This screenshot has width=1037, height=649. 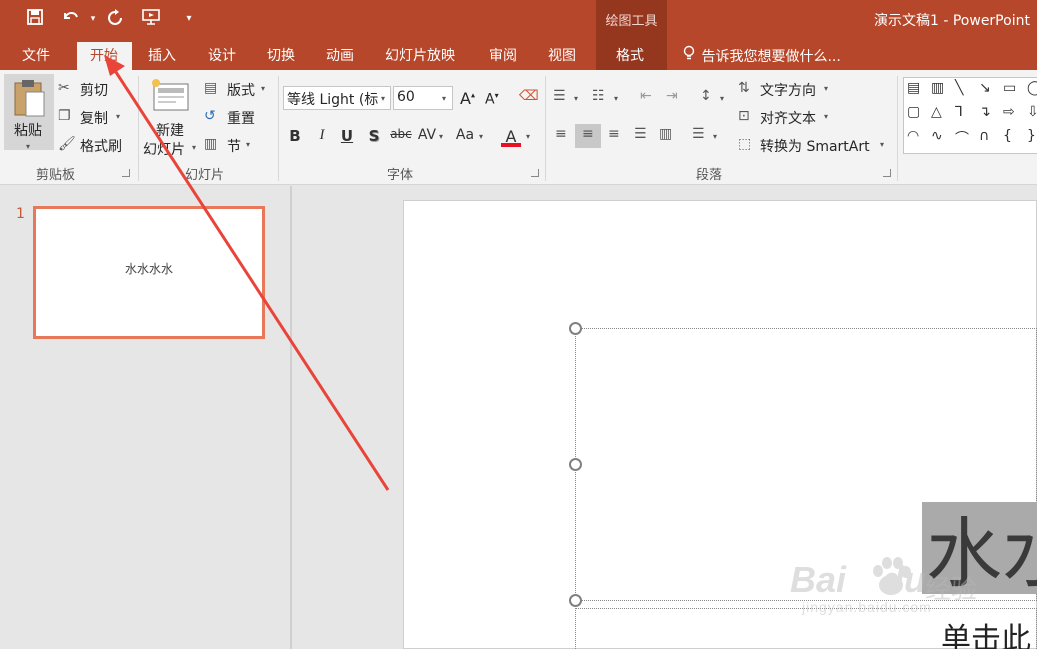 What do you see at coordinates (465, 135) in the screenshot?
I see `change-case-button: Aa` at bounding box center [465, 135].